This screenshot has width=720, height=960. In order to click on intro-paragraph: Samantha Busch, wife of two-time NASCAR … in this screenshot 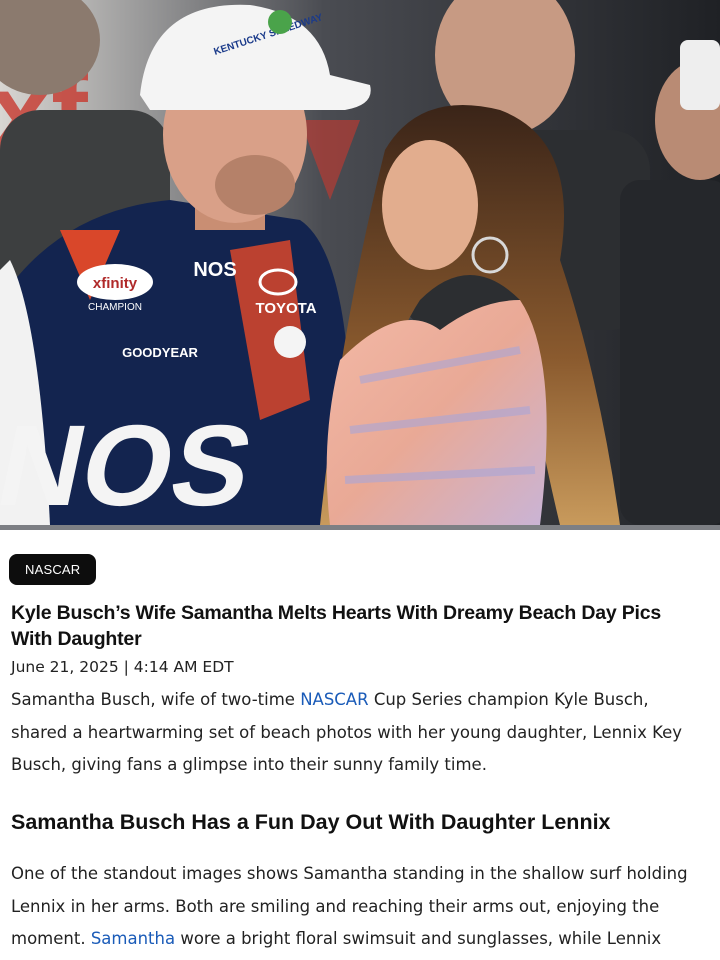, I will do `click(351, 733)`.